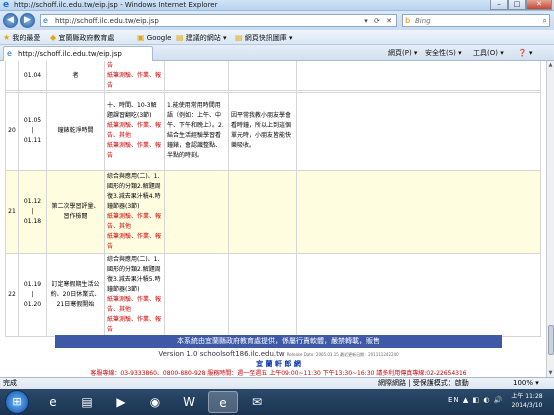 The image size is (554, 415). What do you see at coordinates (6, 5) in the screenshot?
I see `ie-logo-icon: e` at bounding box center [6, 5].